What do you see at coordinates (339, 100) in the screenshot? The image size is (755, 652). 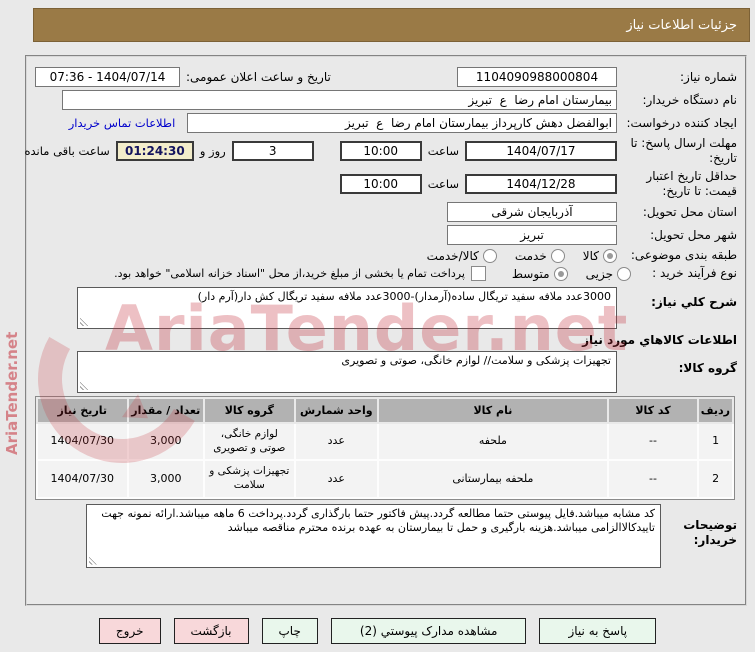 I see `buyer-org-field: بیمارستان امام رضا ع تبریز` at bounding box center [339, 100].